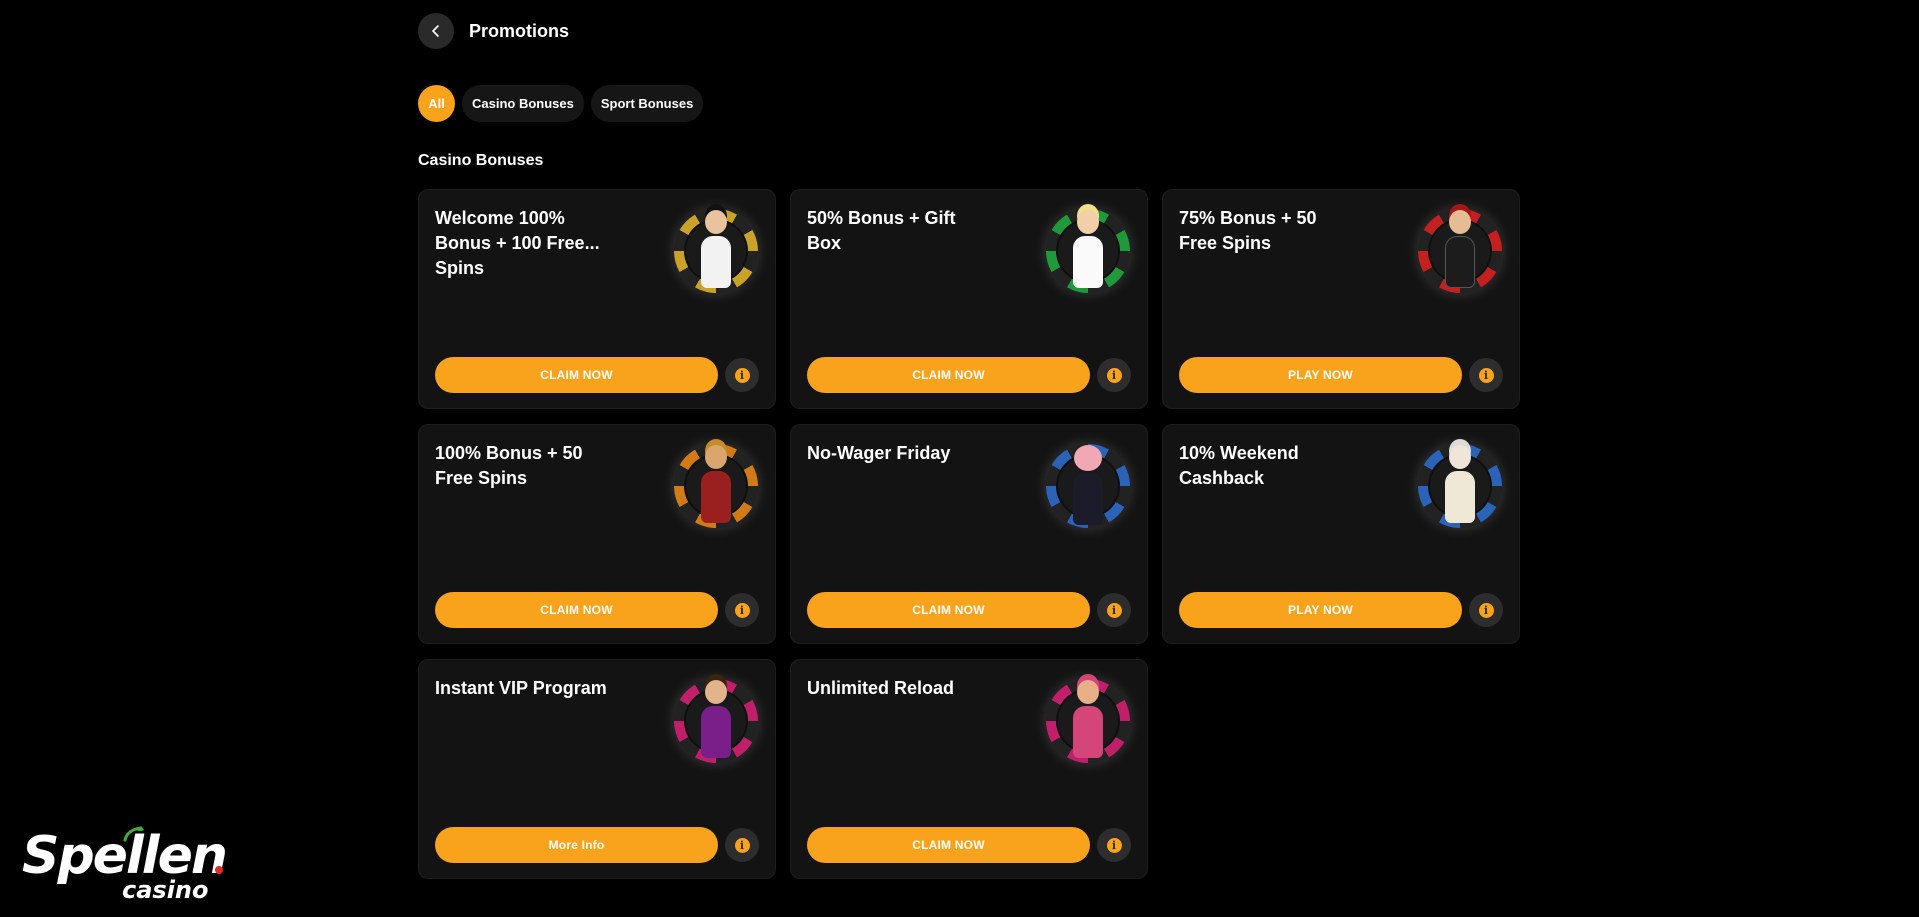 This screenshot has width=1919, height=917. What do you see at coordinates (1088, 486) in the screenshot?
I see `pig-character-image` at bounding box center [1088, 486].